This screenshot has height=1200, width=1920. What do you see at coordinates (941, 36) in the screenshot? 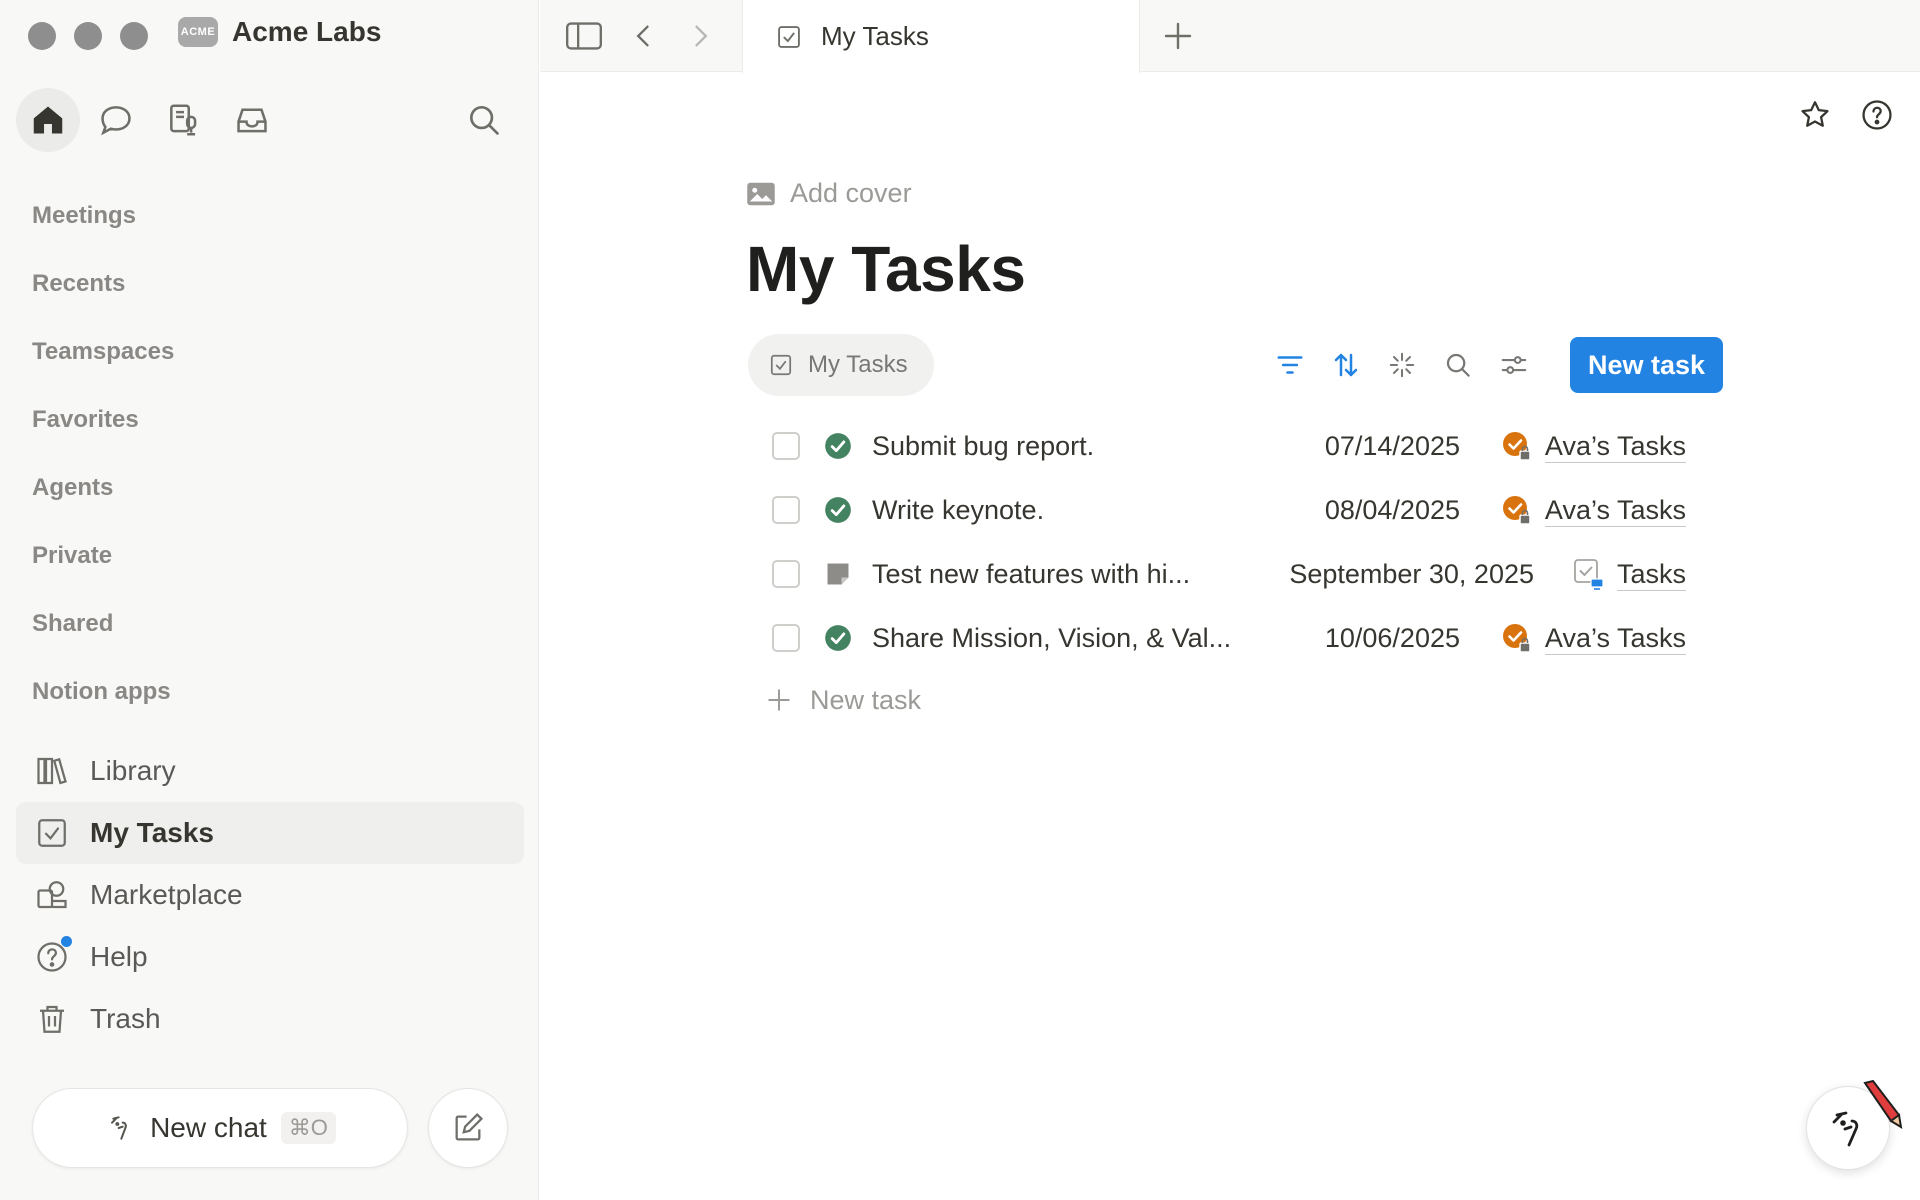
I see `tab-my-tasks: My Tasks` at bounding box center [941, 36].